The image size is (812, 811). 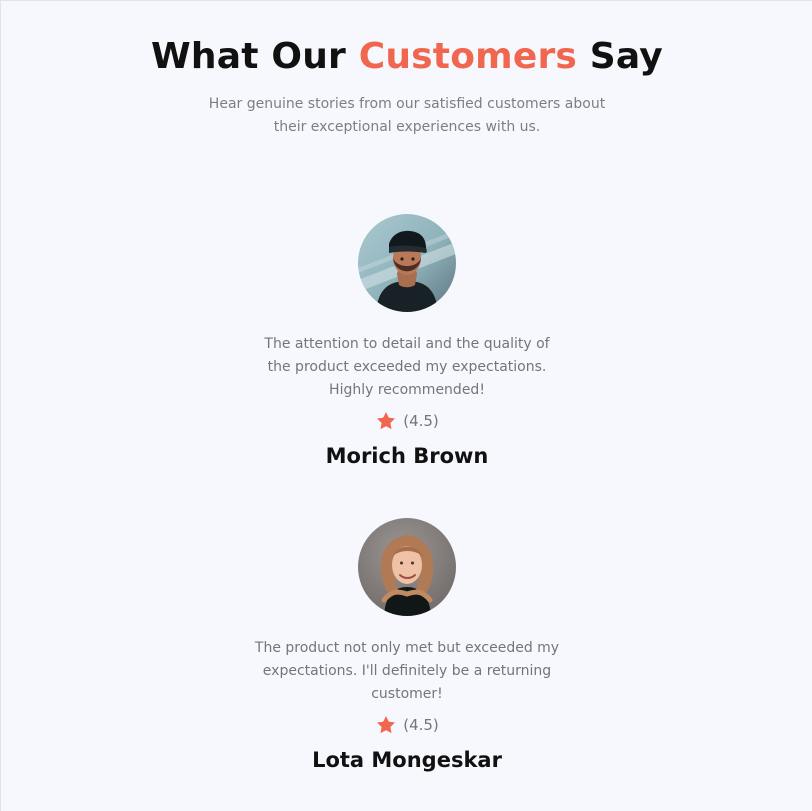 What do you see at coordinates (626, 56) in the screenshot?
I see `title-suffix: Say` at bounding box center [626, 56].